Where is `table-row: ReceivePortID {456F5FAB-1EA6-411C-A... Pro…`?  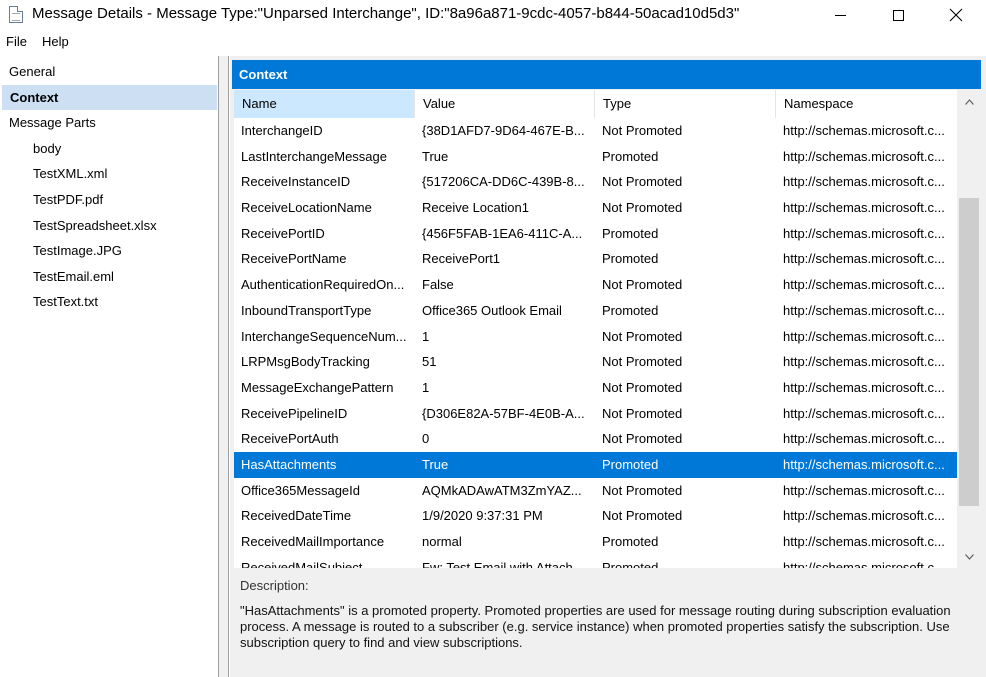 table-row: ReceivePortID {456F5FAB-1EA6-411C-A... Pro… is located at coordinates (595, 234).